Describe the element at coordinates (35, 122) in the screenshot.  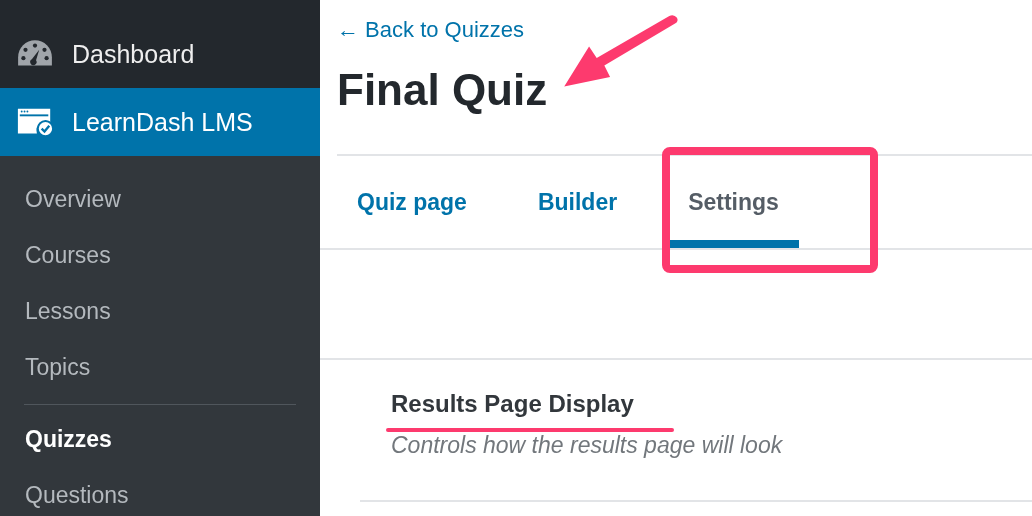
I see `window-check-icon` at that location.